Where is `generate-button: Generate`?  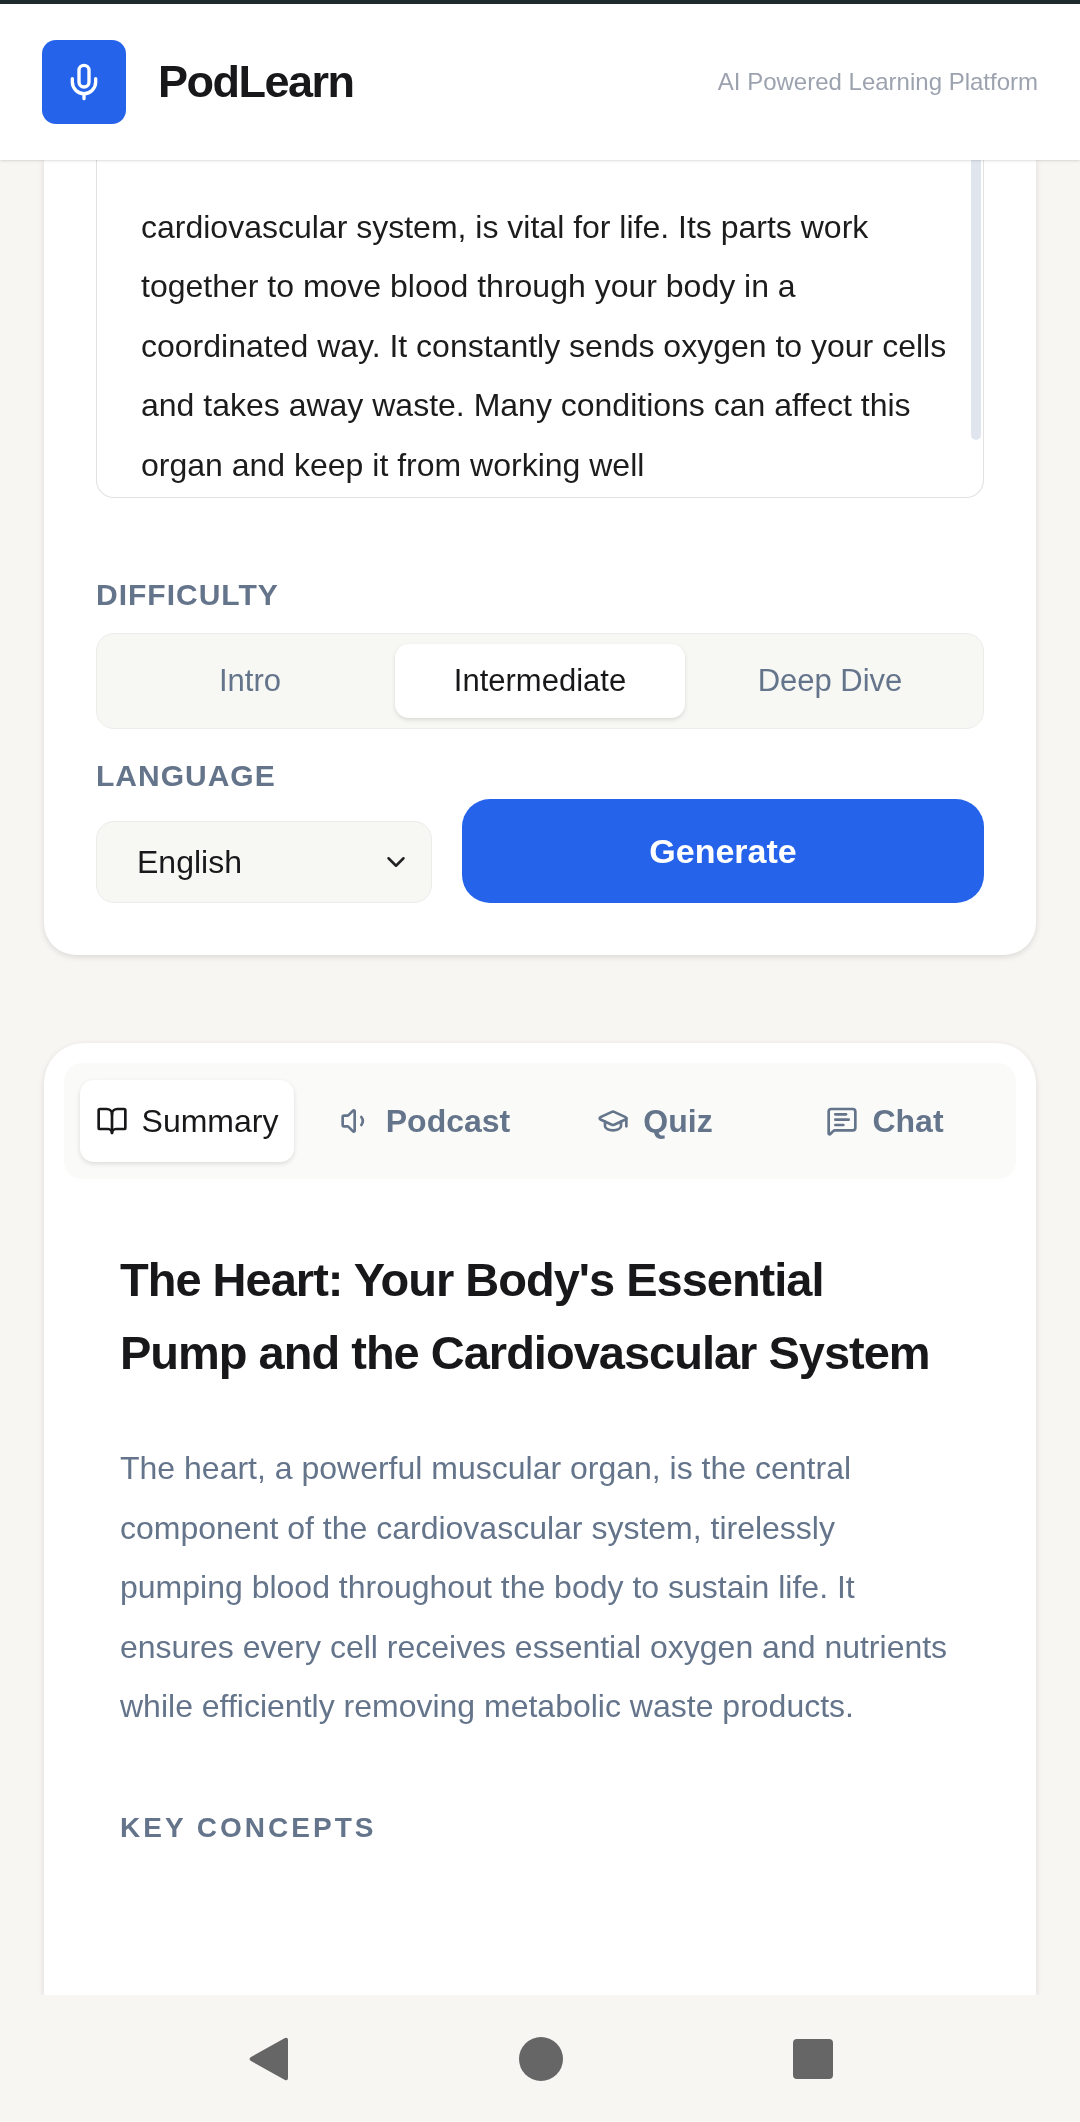 generate-button: Generate is located at coordinates (723, 851).